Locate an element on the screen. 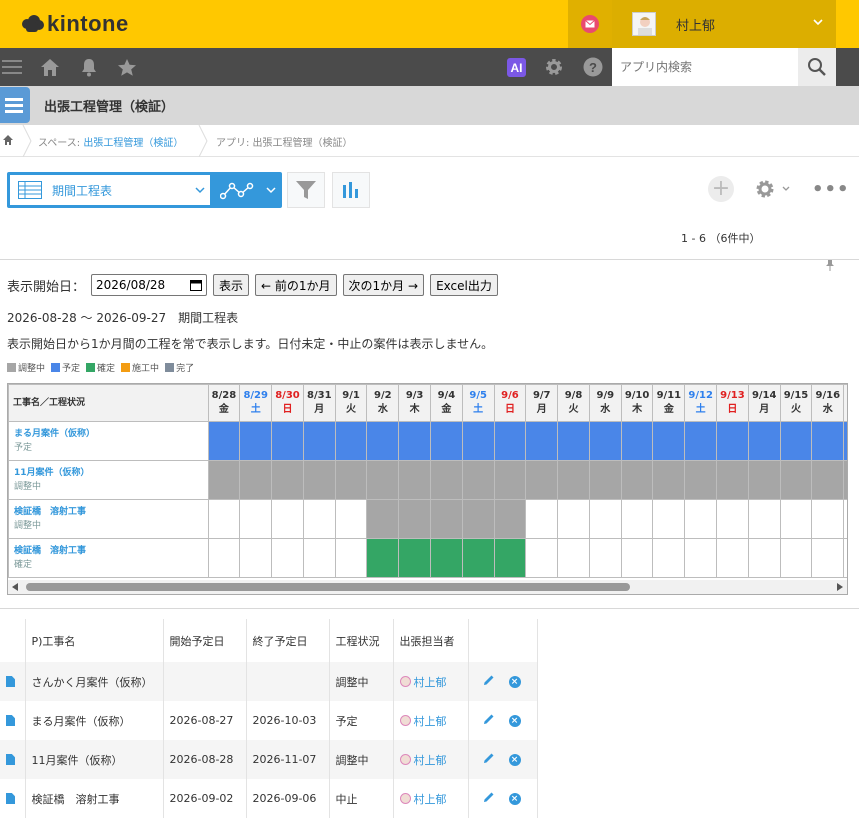 This screenshot has height=825, width=859. start-date-input: 2026/08/28 is located at coordinates (149, 285).